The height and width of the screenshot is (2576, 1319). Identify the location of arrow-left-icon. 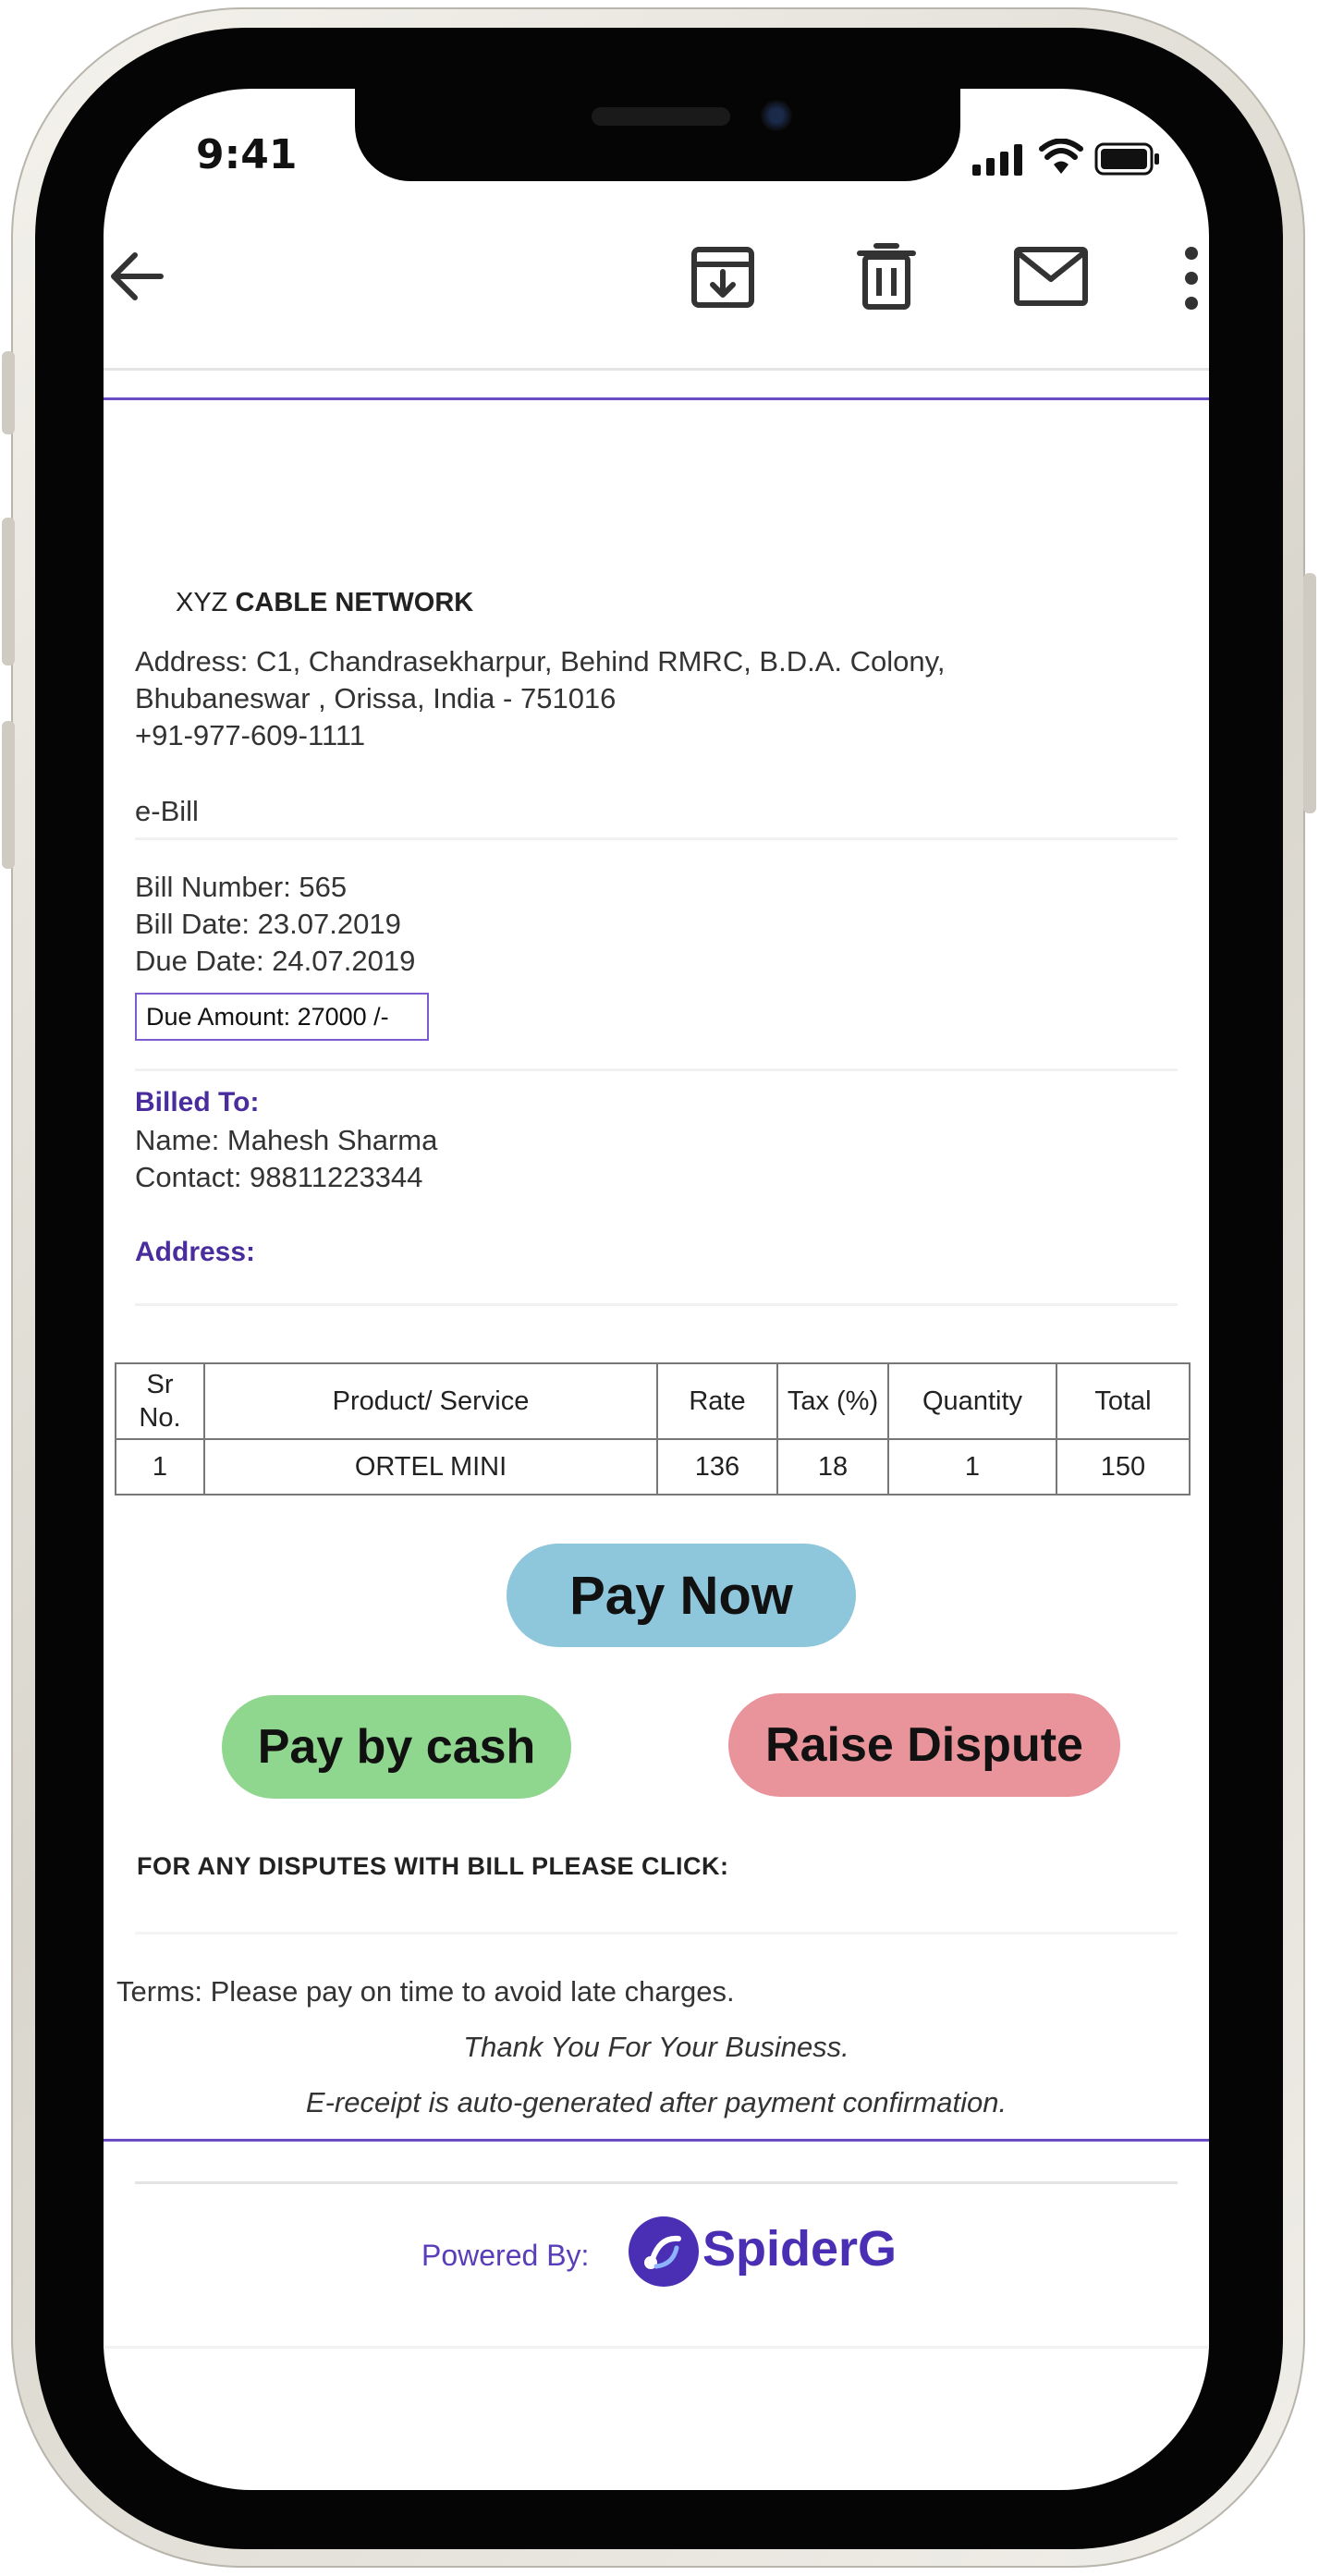
(138, 276).